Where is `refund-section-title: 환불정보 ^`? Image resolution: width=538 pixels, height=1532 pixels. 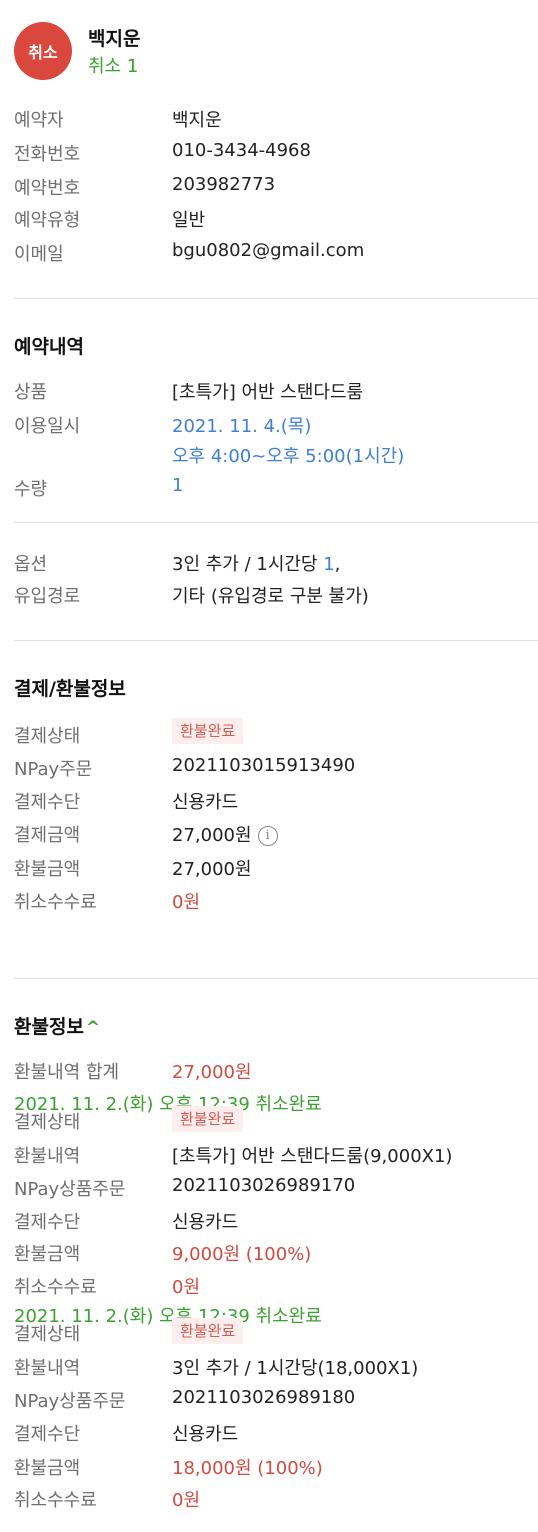
refund-section-title: 환불정보 ^ is located at coordinates (57, 1025).